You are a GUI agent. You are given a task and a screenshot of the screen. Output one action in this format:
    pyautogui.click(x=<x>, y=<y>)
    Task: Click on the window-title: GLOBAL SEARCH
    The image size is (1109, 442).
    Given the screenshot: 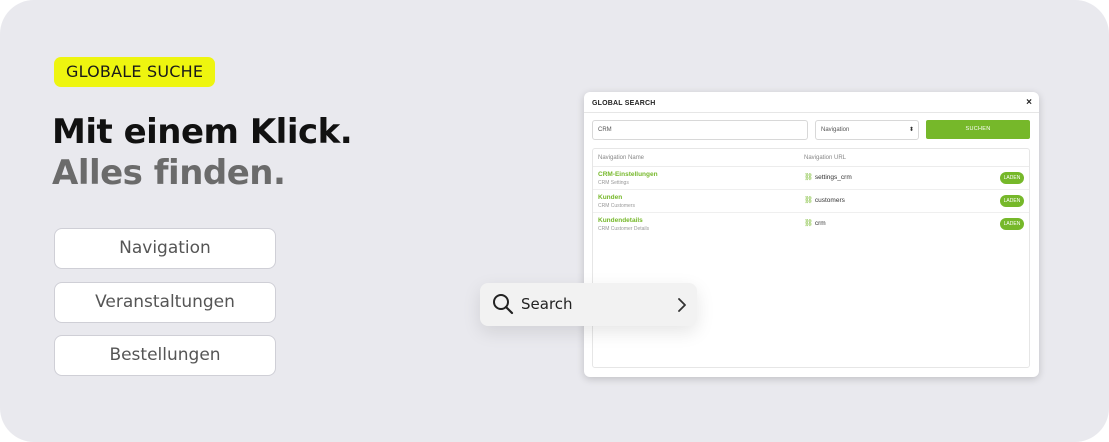 What is the action you would take?
    pyautogui.click(x=624, y=103)
    